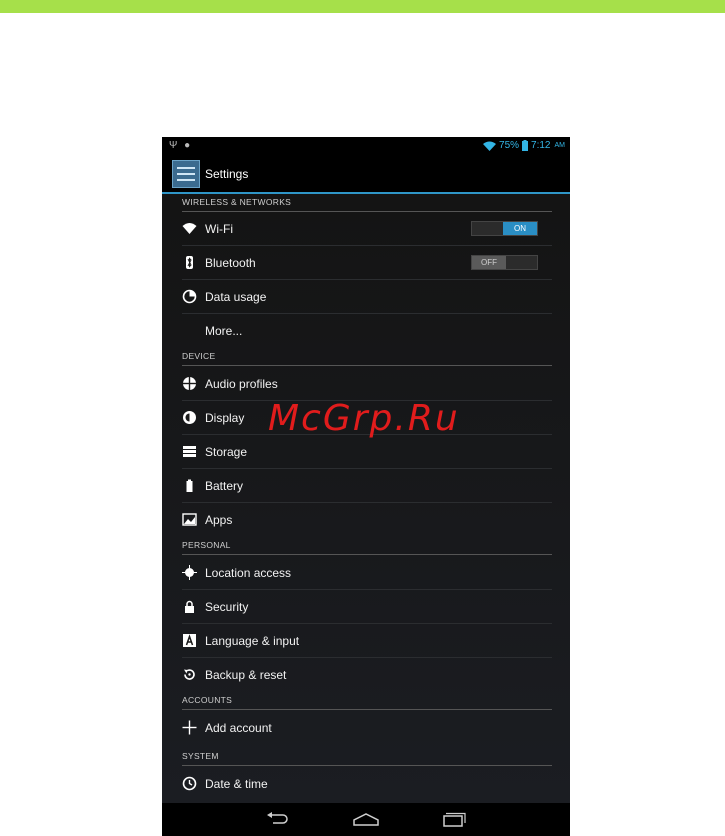  I want to click on settings-item-audio-profiles: Audio profiles, so click(367, 384).